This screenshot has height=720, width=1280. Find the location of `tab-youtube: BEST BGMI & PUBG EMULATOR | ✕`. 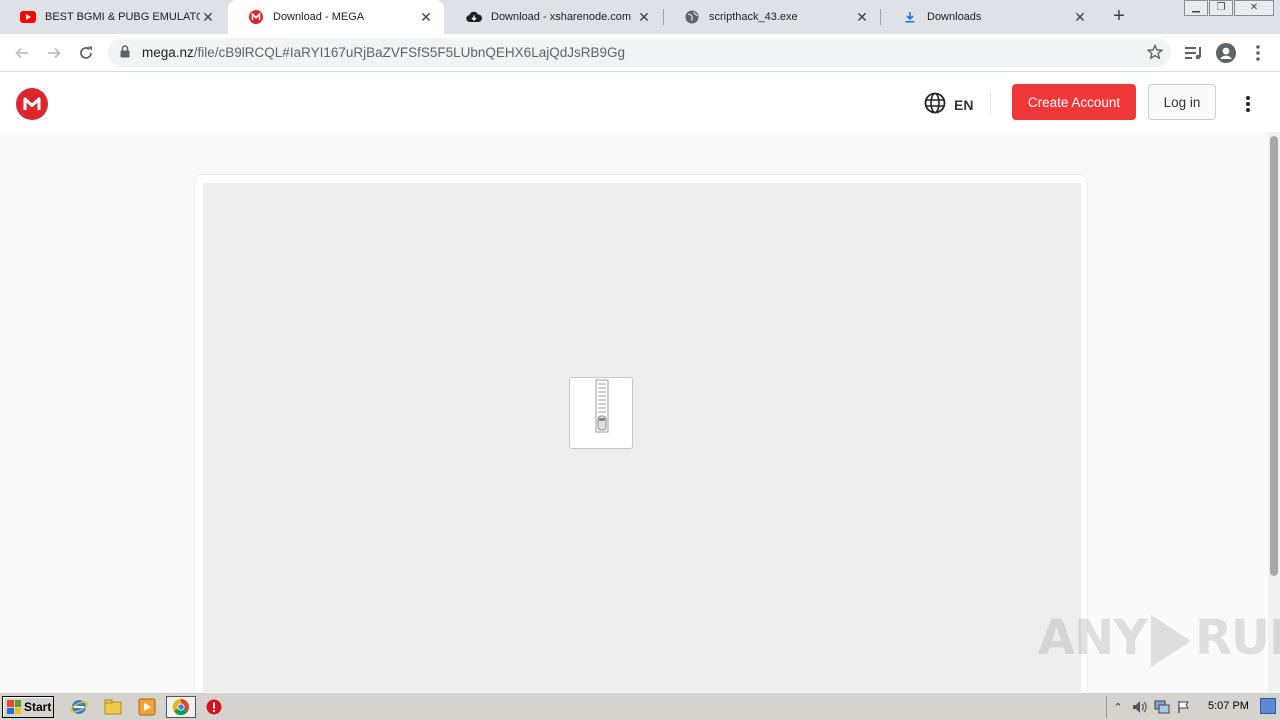

tab-youtube: BEST BGMI & PUBG EMULATOR | ✕ is located at coordinates (113, 17).